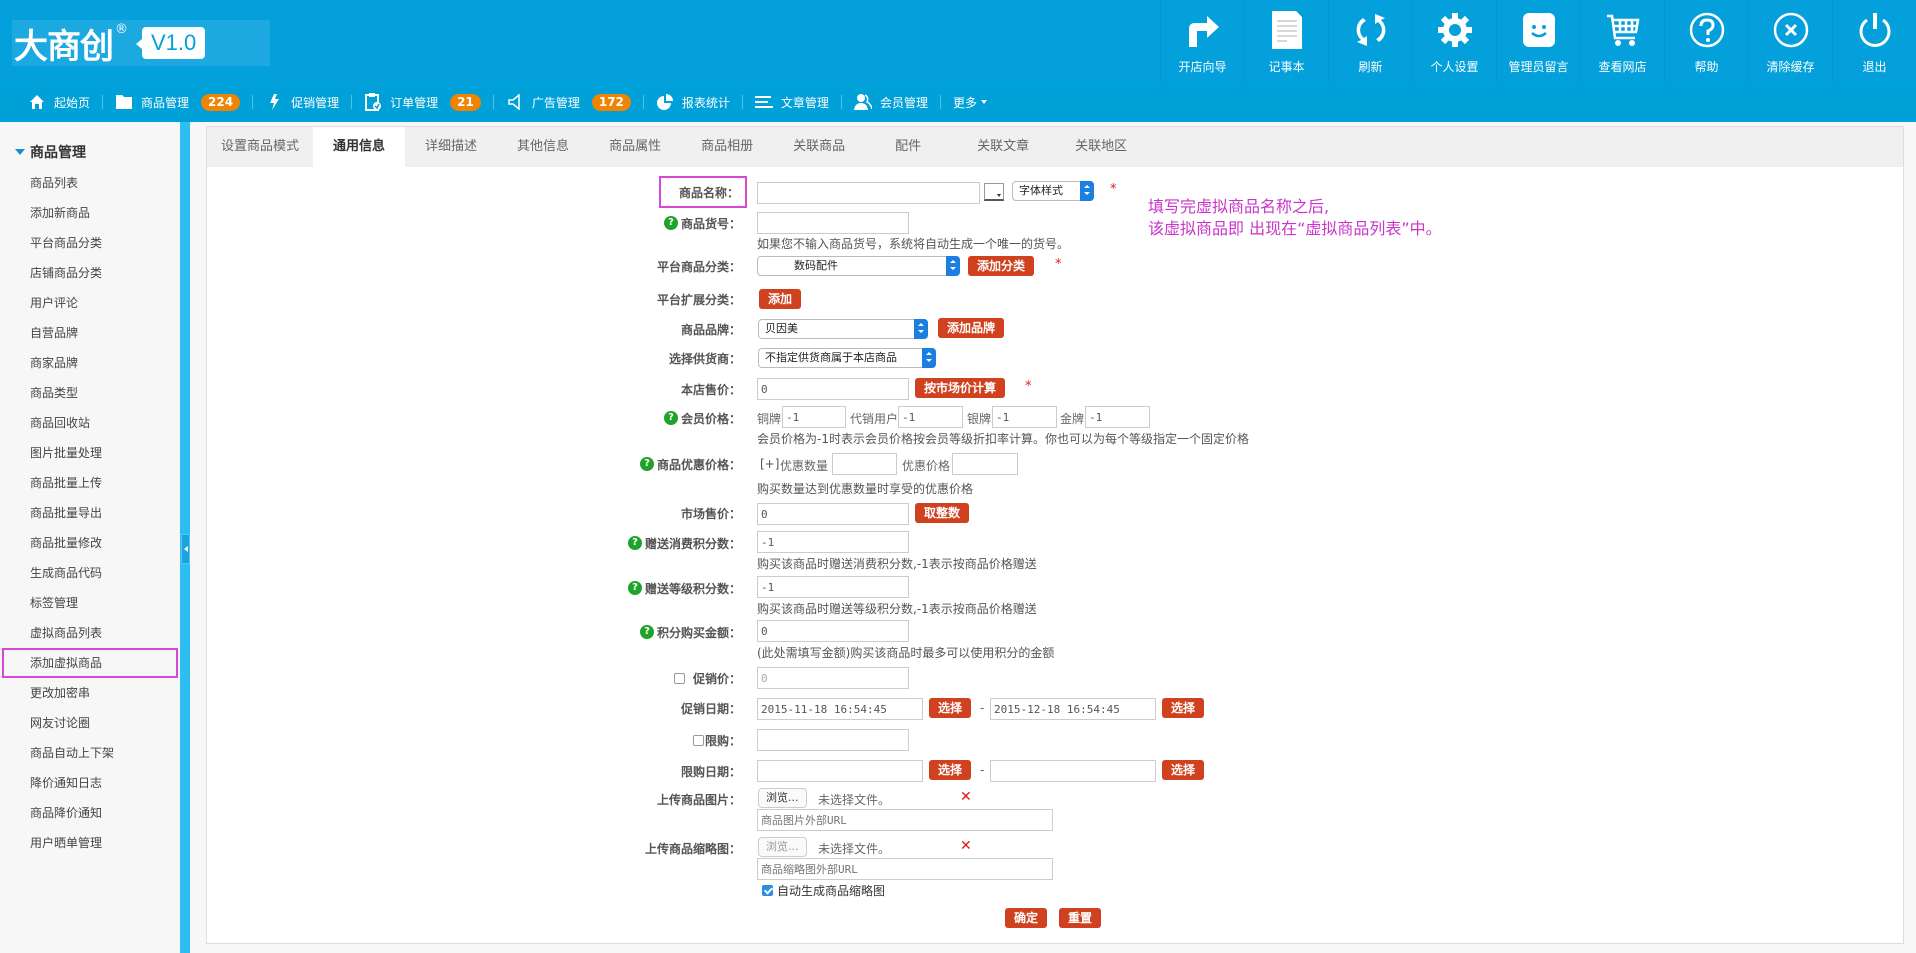 This screenshot has height=953, width=1916. Describe the element at coordinates (833, 542) in the screenshot. I see `give-integral-input` at that location.